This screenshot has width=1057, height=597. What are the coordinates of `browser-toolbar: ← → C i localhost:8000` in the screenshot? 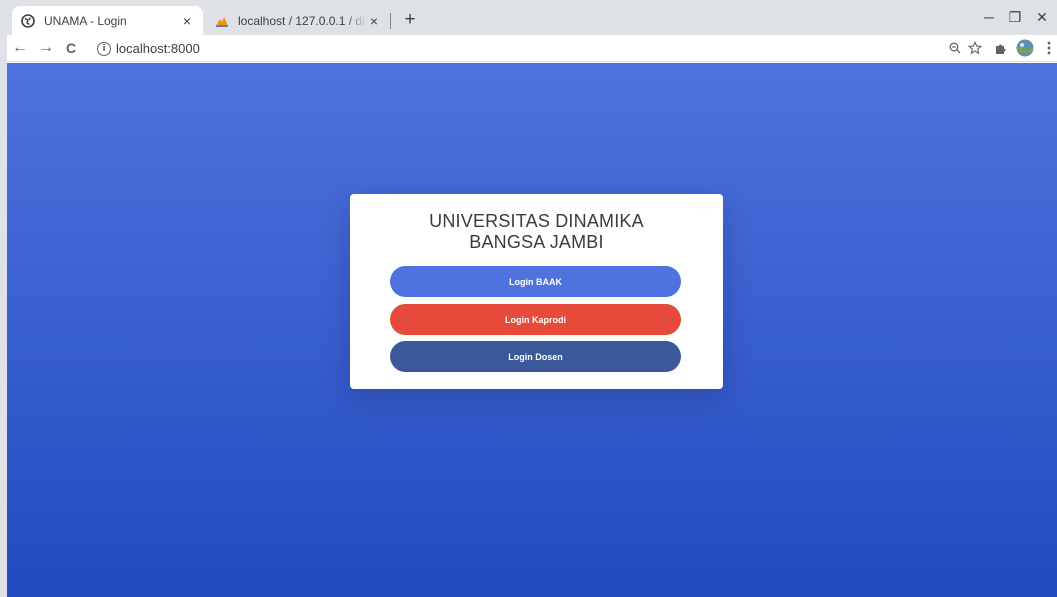 It's located at (528, 48).